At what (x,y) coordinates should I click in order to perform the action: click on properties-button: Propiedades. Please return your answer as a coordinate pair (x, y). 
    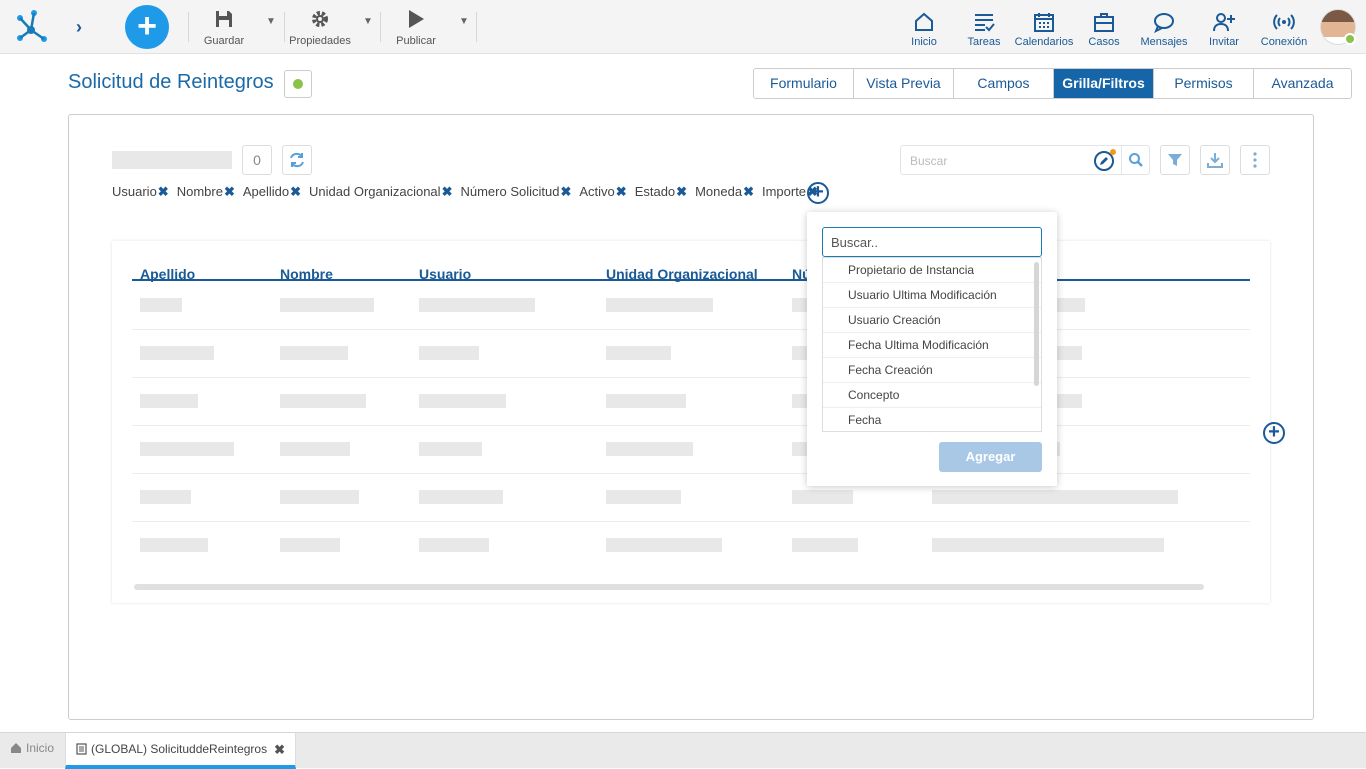
    Looking at the image, I should click on (320, 27).